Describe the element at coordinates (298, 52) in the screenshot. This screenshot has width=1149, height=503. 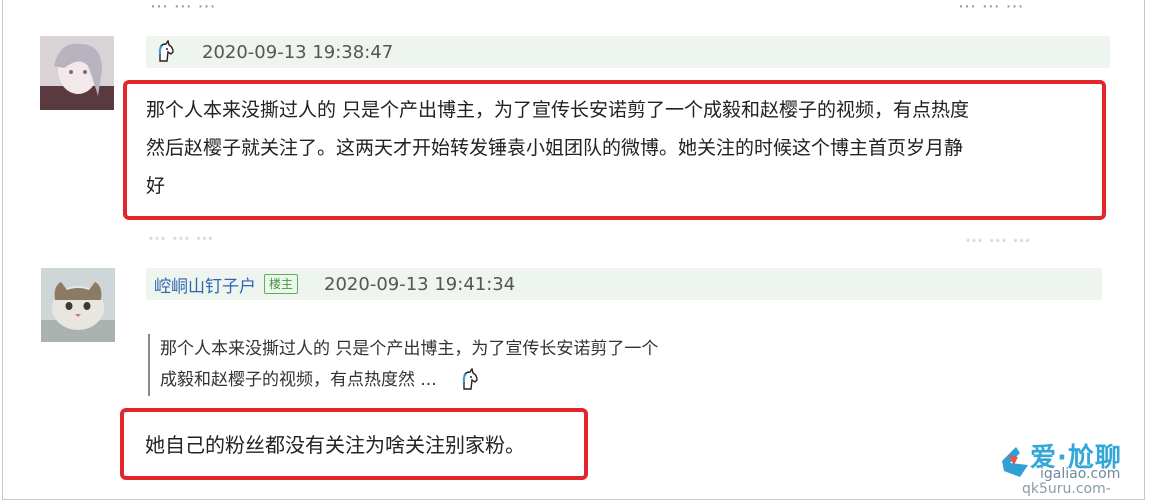
I see `comment-timestamp: 2020-09-13 19:38:47` at that location.